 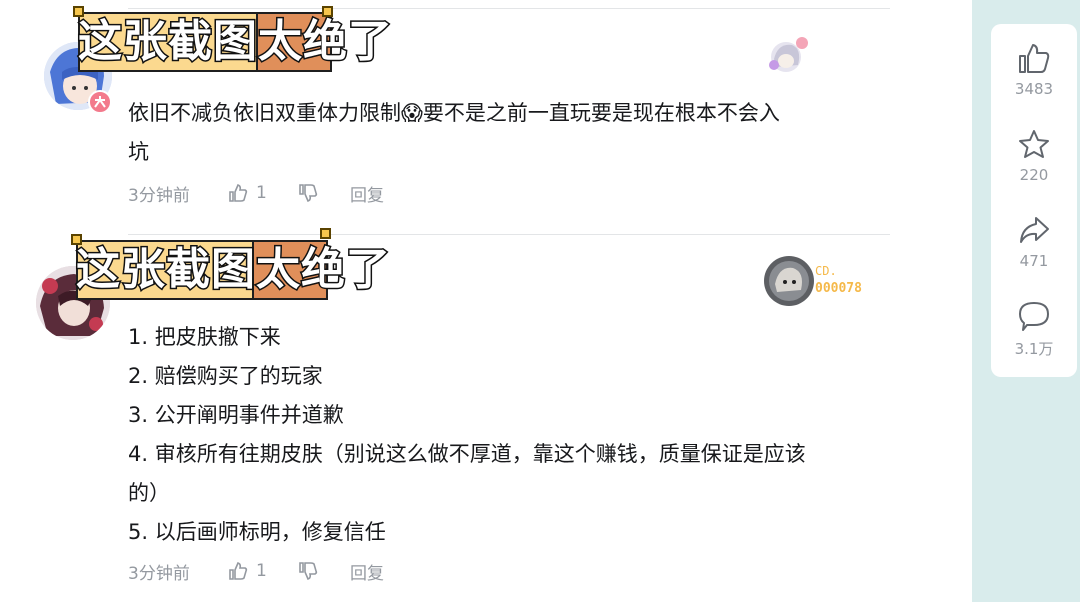 I want to click on fan-medal-icon: CD. 000078, so click(x=819, y=281).